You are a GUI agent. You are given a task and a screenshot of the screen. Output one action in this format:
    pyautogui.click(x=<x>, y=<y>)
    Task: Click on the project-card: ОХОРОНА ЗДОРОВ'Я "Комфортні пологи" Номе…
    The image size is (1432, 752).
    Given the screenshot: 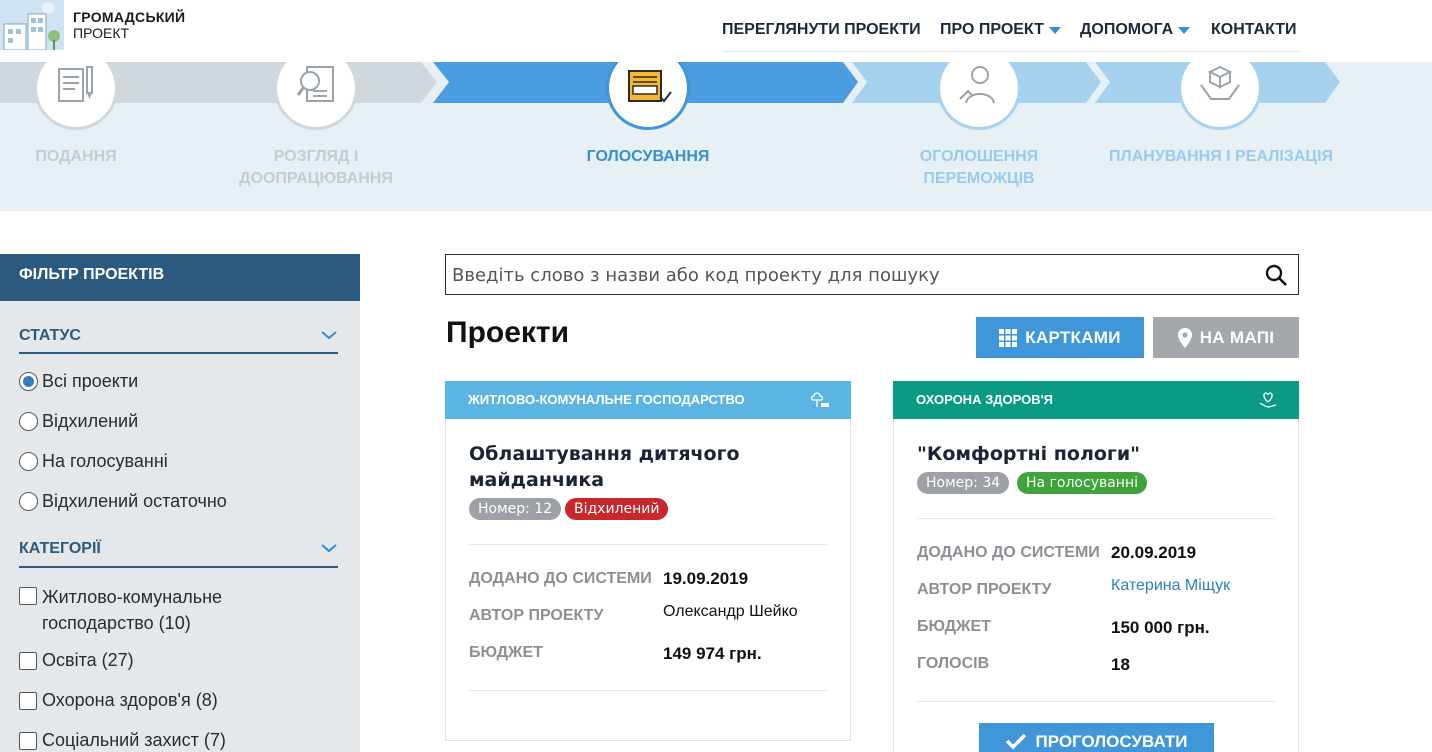 What is the action you would take?
    pyautogui.click(x=1096, y=566)
    